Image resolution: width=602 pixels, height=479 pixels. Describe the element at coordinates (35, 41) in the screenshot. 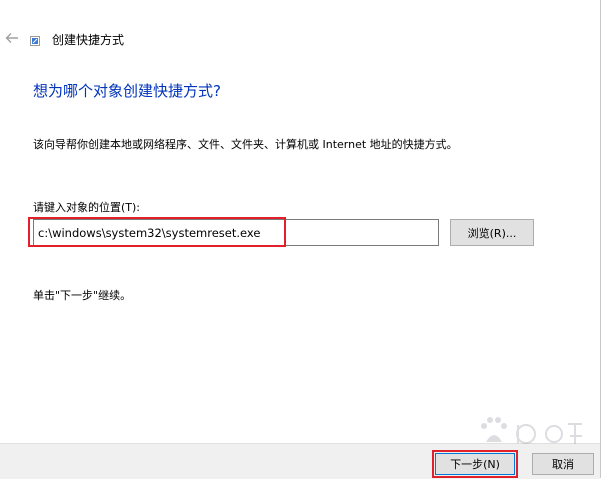

I see `shortcut-icon` at that location.